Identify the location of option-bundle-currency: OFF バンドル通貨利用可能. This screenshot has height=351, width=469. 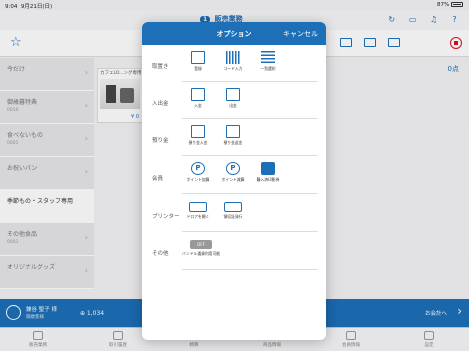
(201, 248).